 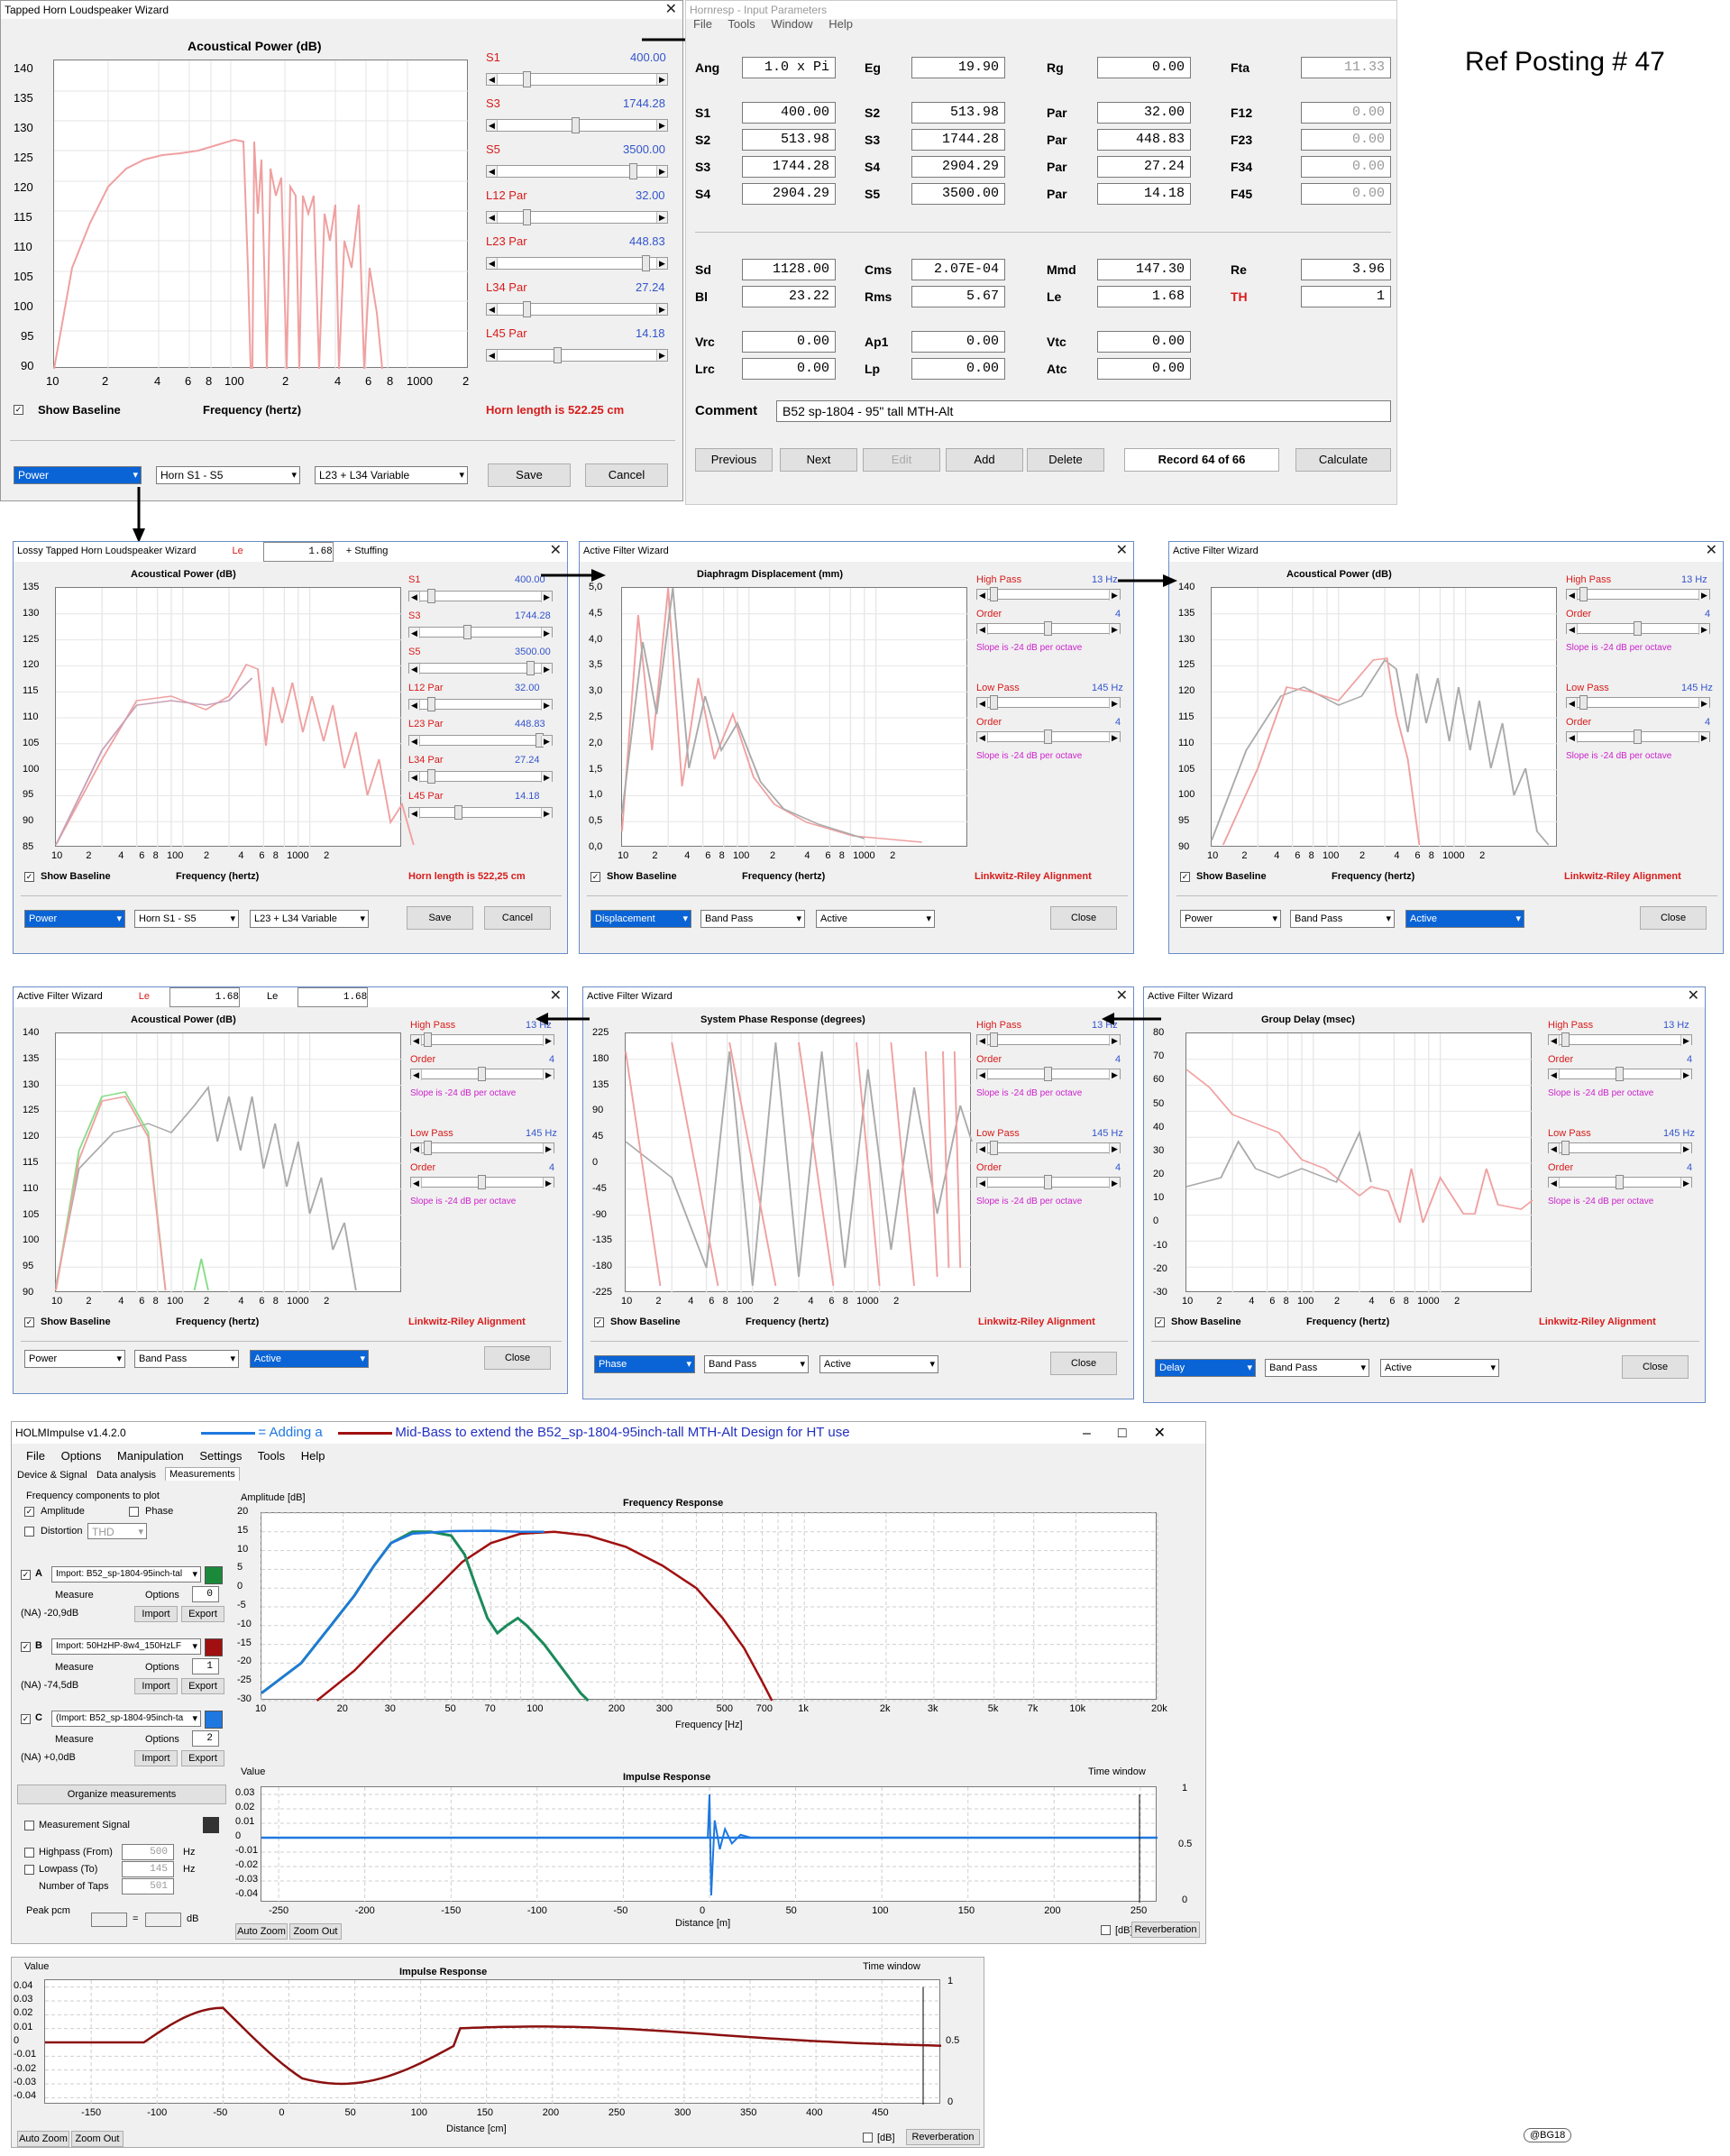 What do you see at coordinates (958, 67) in the screenshot?
I see `param-field: 19.90` at bounding box center [958, 67].